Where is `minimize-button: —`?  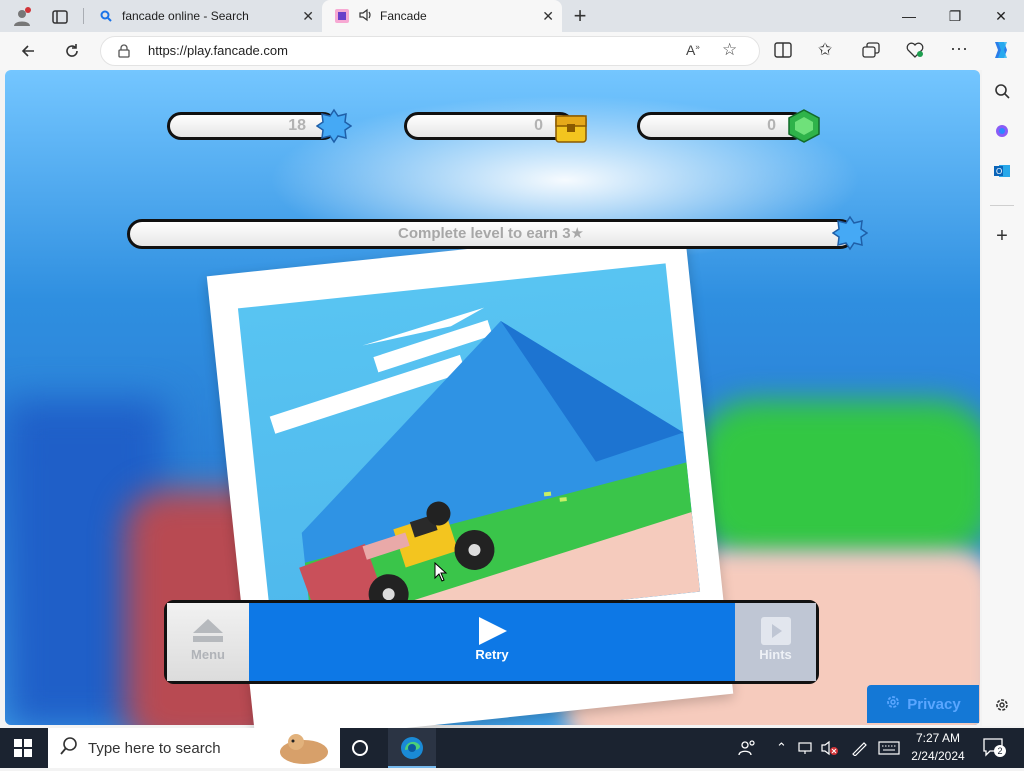
minimize-button: — is located at coordinates (909, 16).